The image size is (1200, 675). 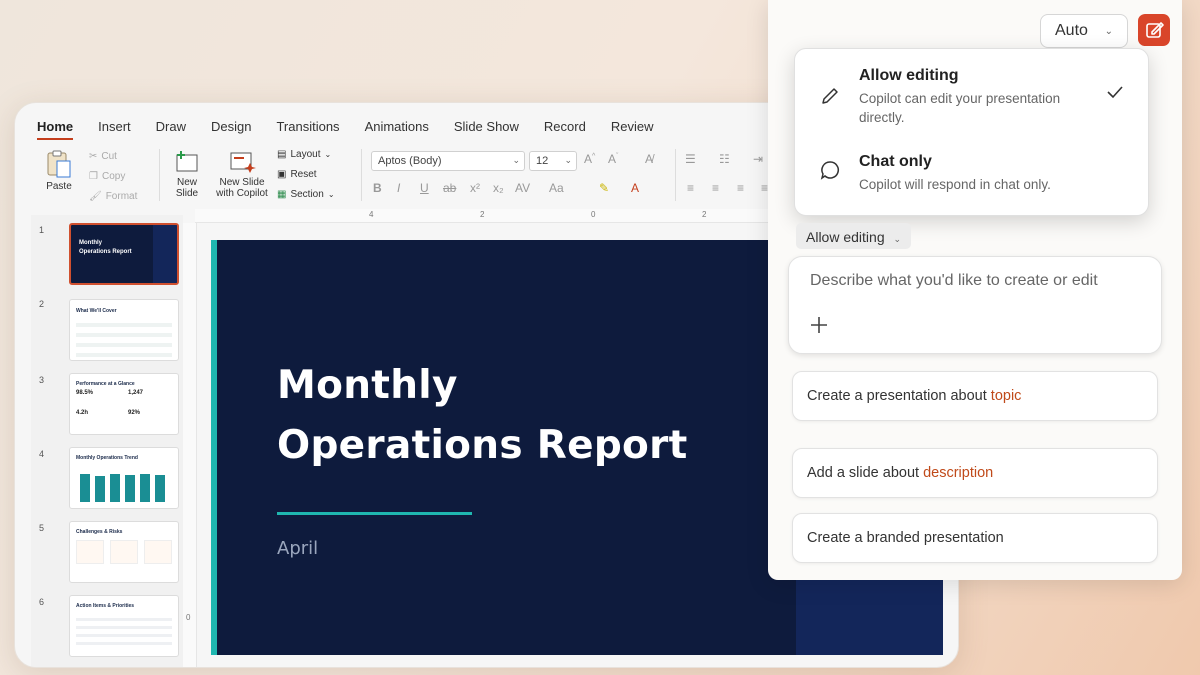 I want to click on justify-icon: ≡, so click(x=764, y=188).